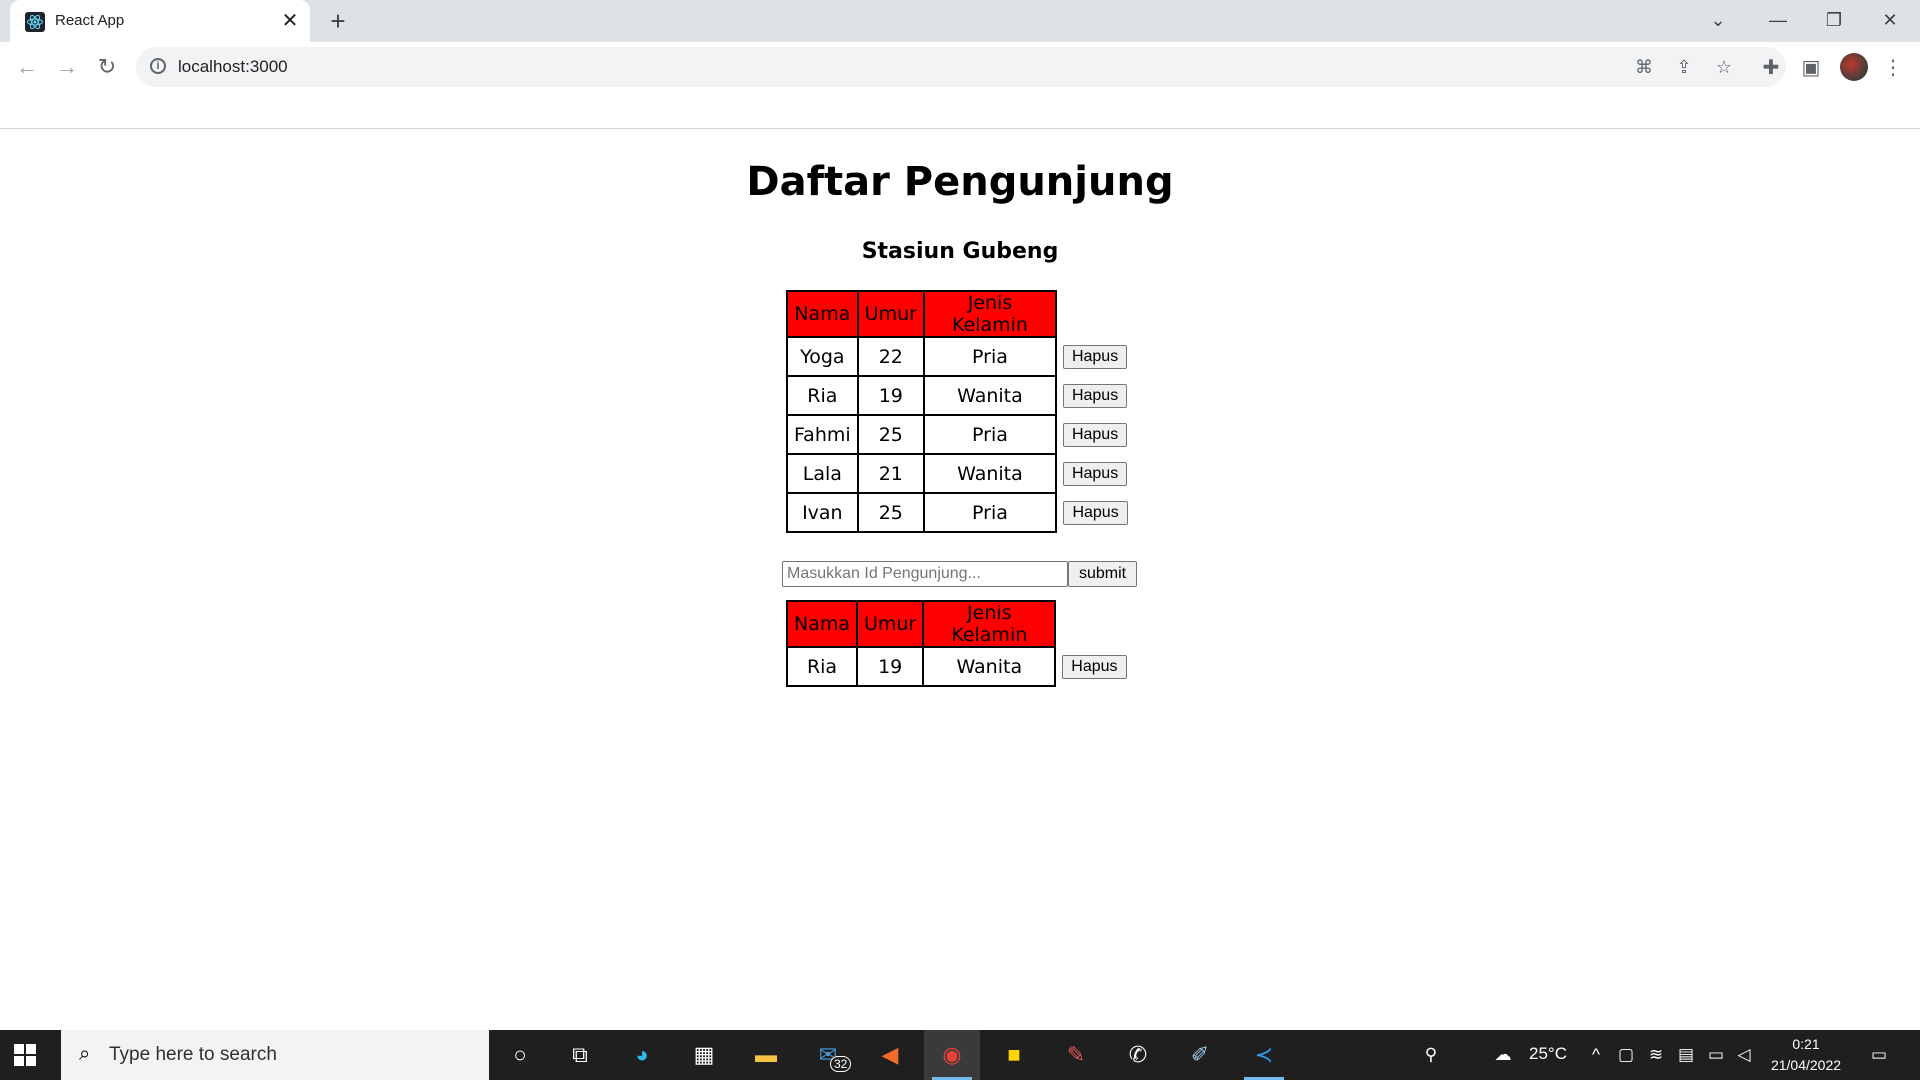  Describe the element at coordinates (290, 21) in the screenshot. I see `close-tab-icon: ✕` at that location.